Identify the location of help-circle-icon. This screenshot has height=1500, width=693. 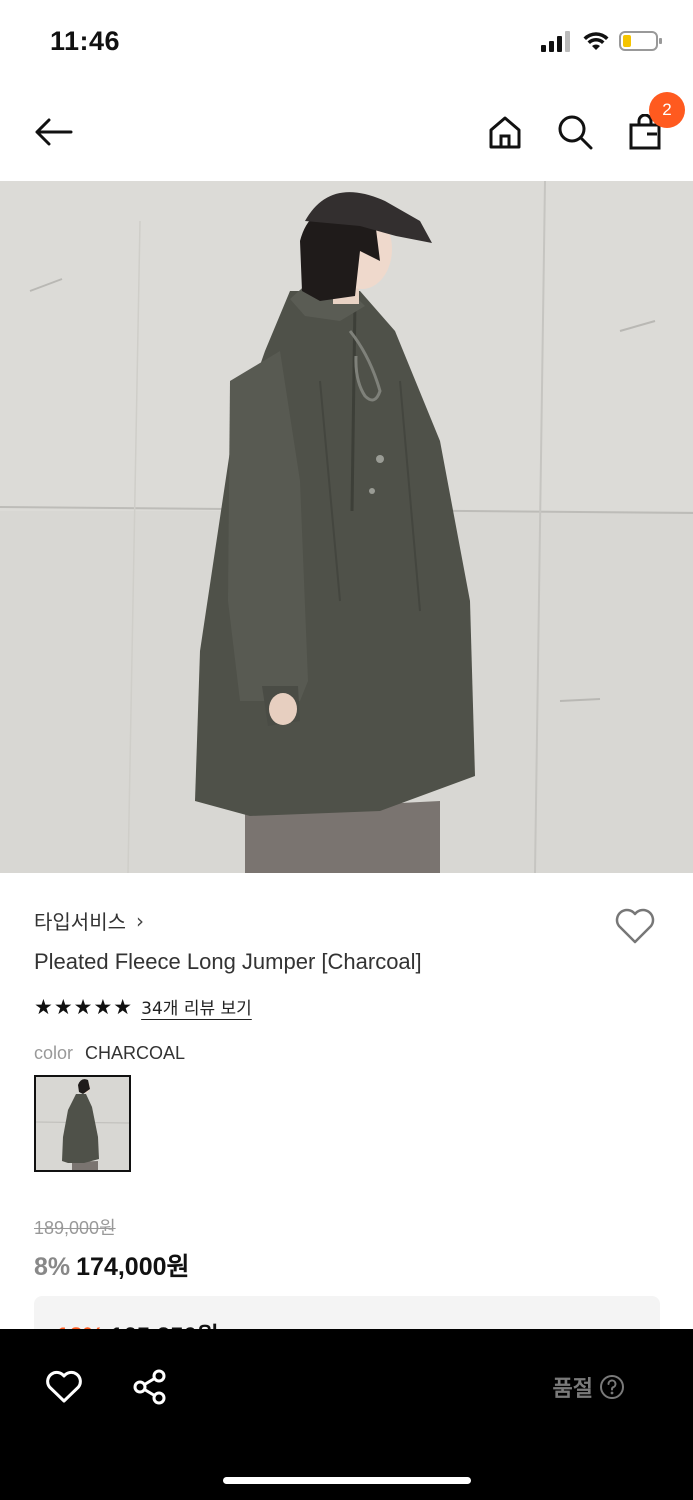
(612, 1387).